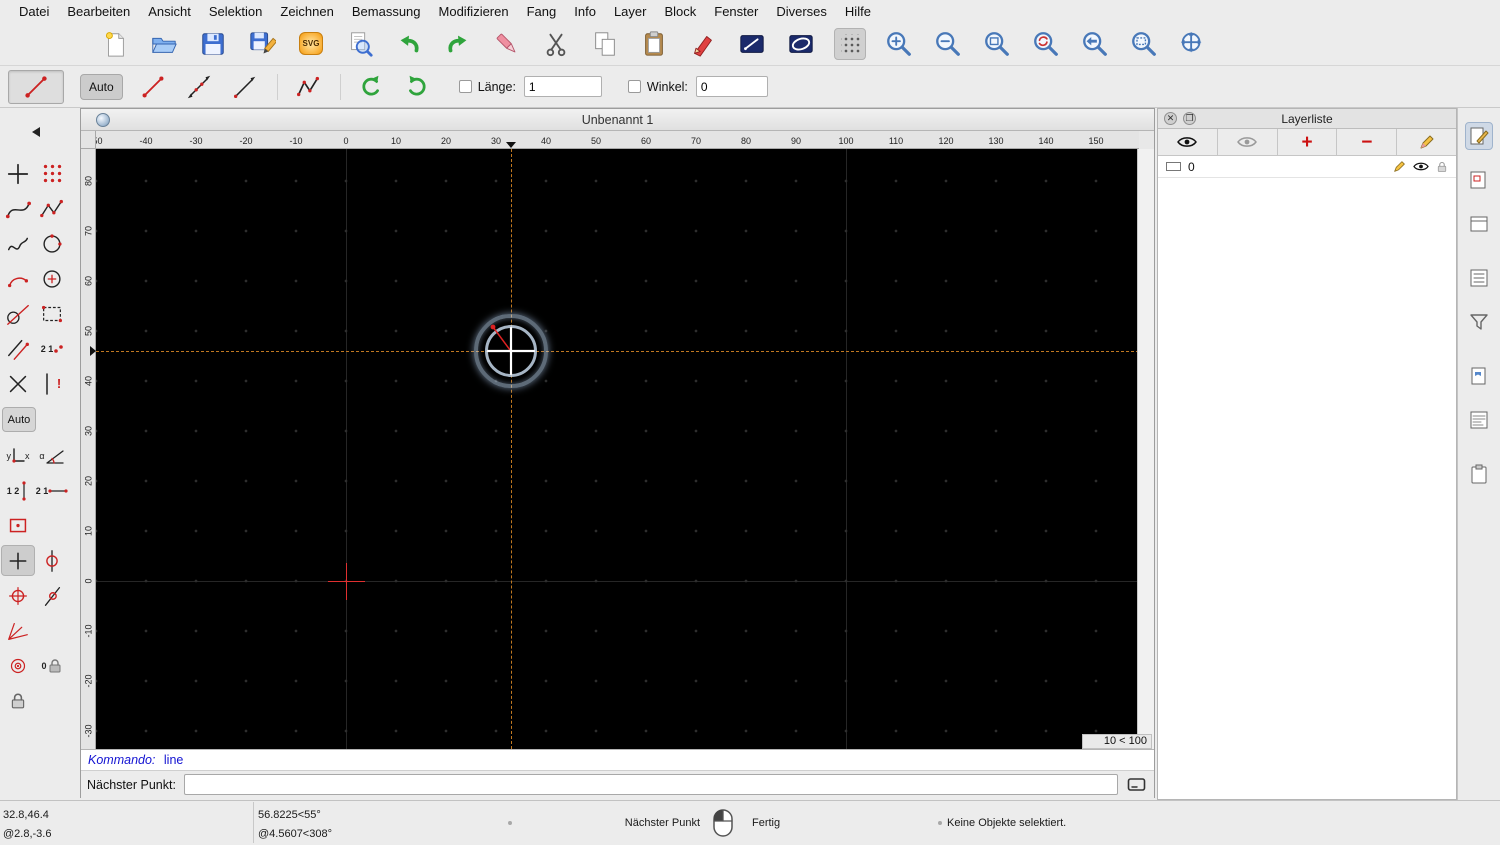 The width and height of the screenshot is (1500, 845). Describe the element at coordinates (18, 173) in the screenshot. I see `point-tool-button` at that location.